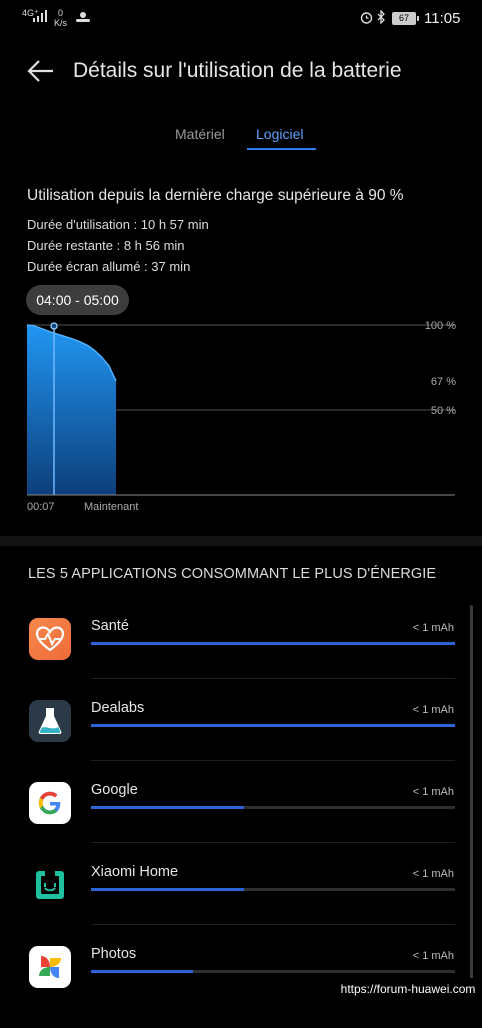 The width and height of the screenshot is (482, 1028). Describe the element at coordinates (50, 721) in the screenshot. I see `dealabs-flask-icon` at that location.